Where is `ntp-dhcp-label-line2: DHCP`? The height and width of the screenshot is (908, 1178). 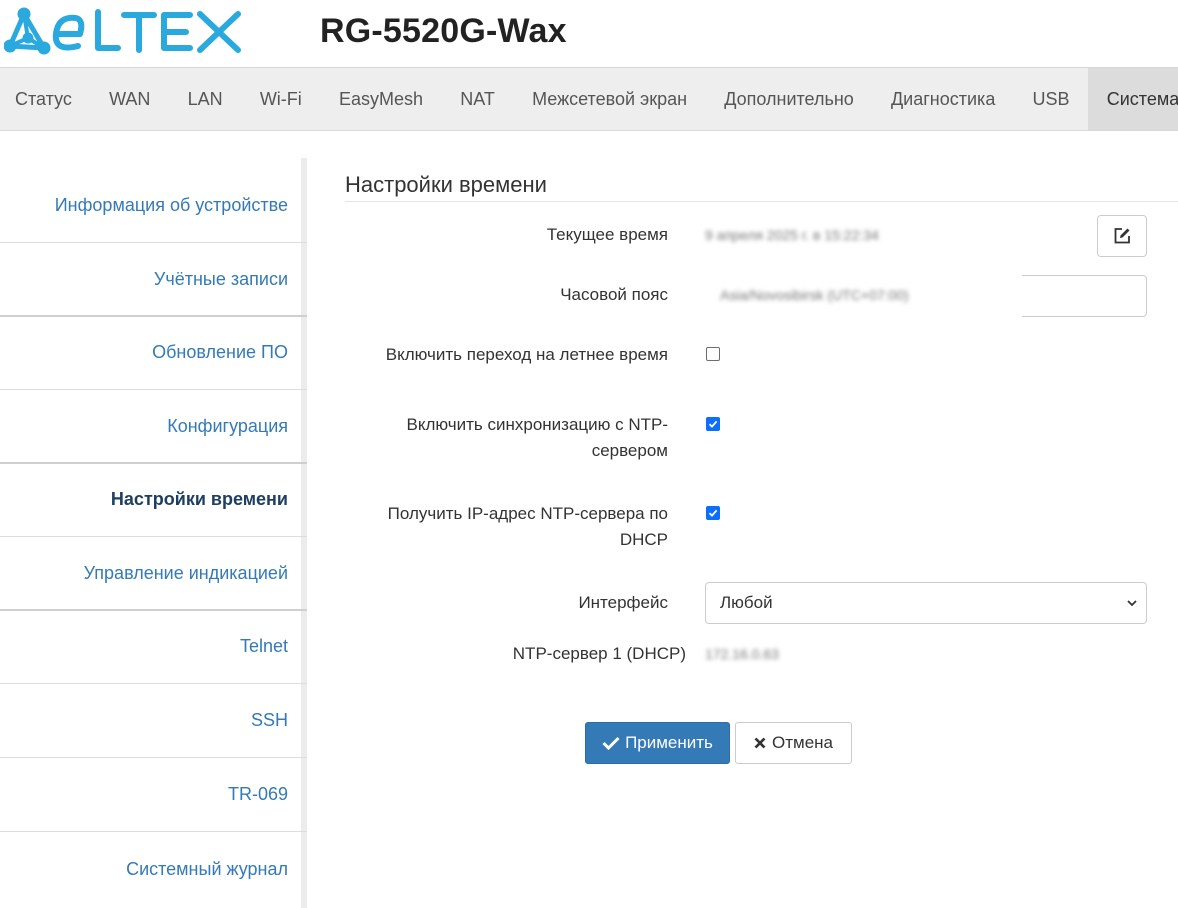
ntp-dhcp-label-line2: DHCP is located at coordinates (643, 539).